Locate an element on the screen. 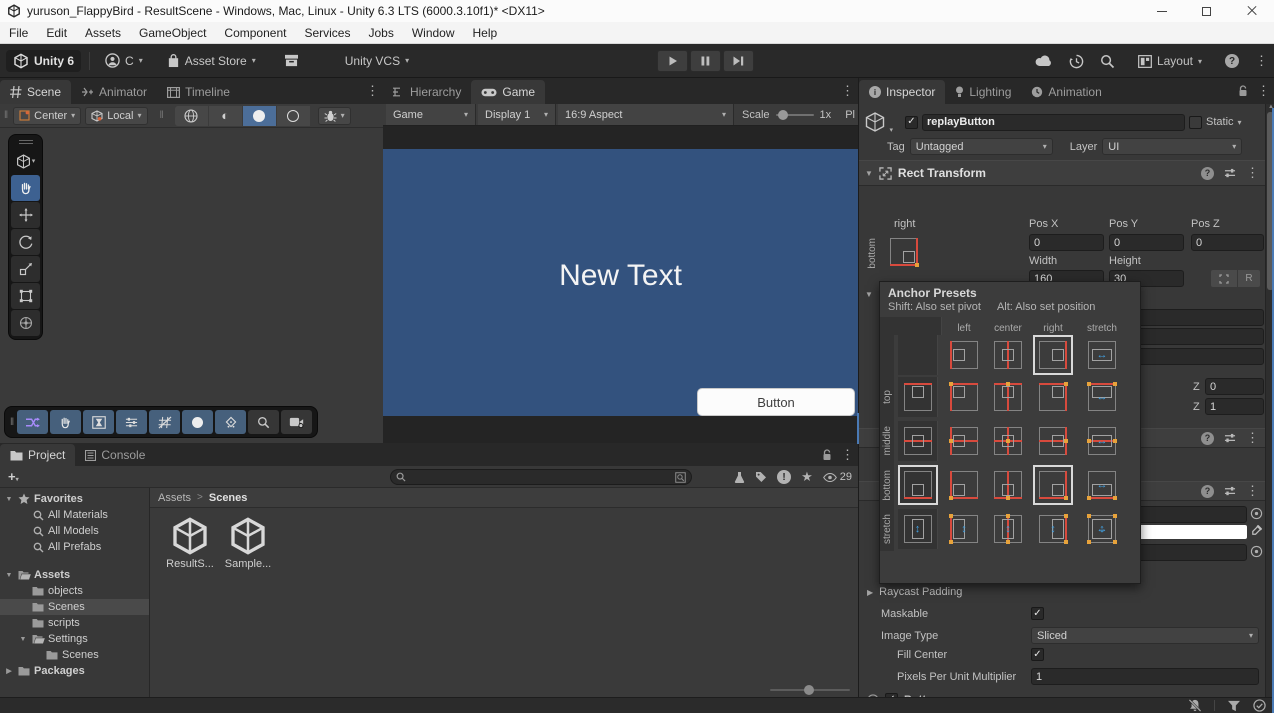 Image resolution: width=1274 pixels, height=713 pixels. rotation-z-field is located at coordinates (1234, 386).